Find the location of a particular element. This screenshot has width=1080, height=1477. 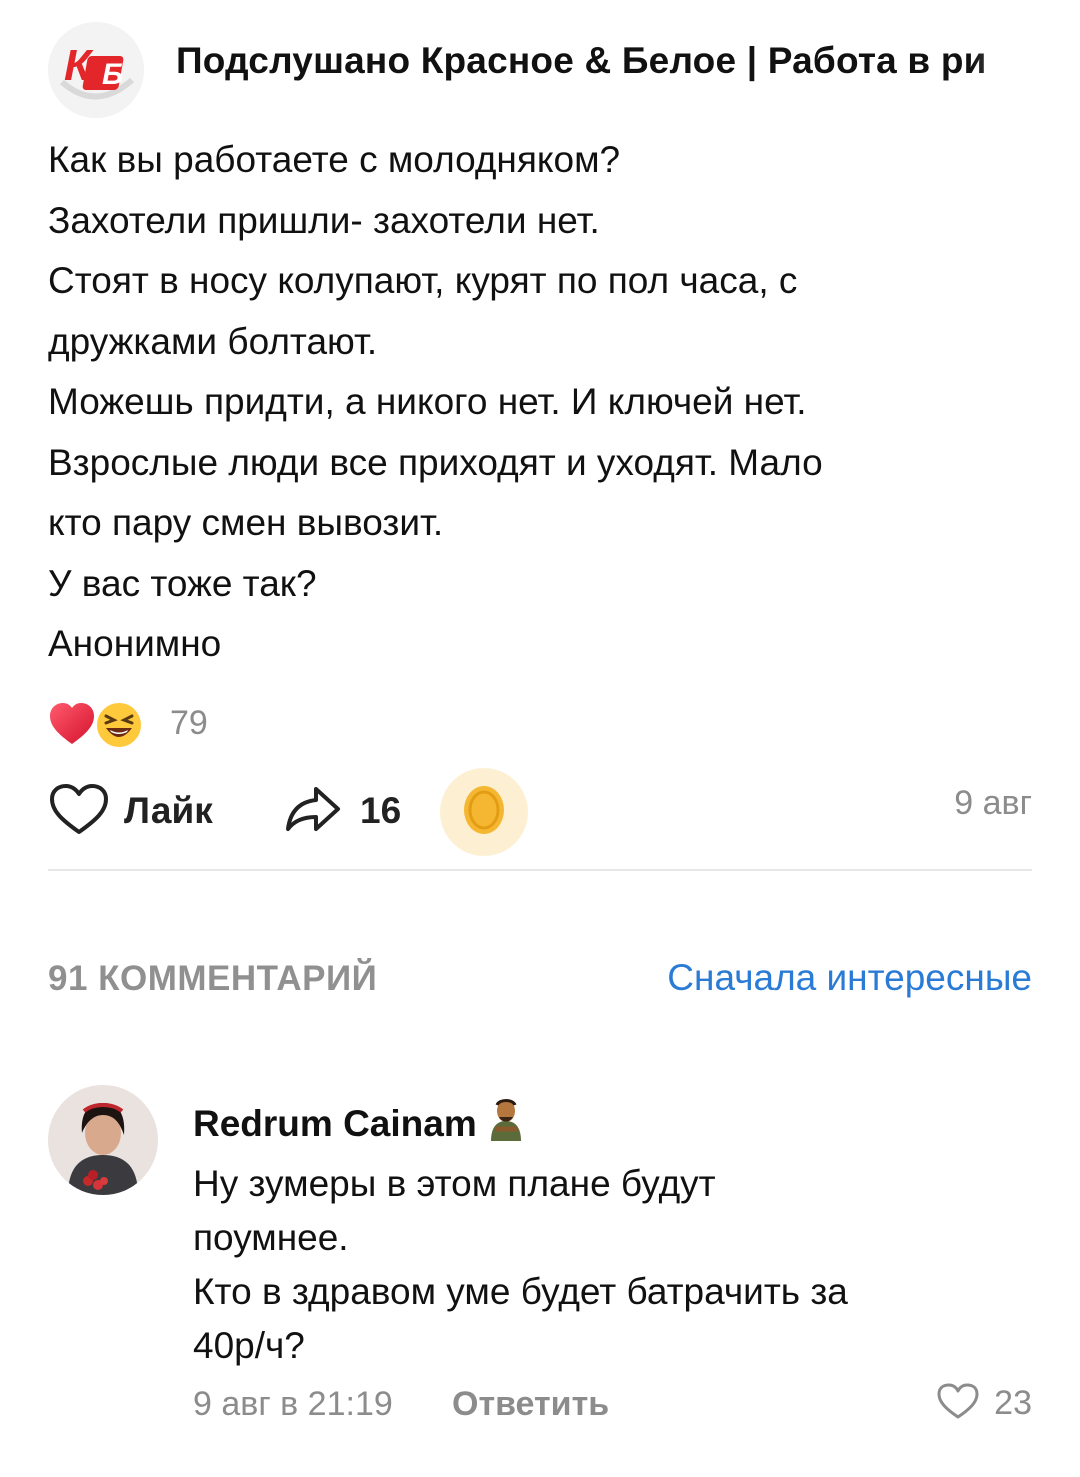

comment-author-name: Redrum Cainam is located at coordinates (335, 1123).